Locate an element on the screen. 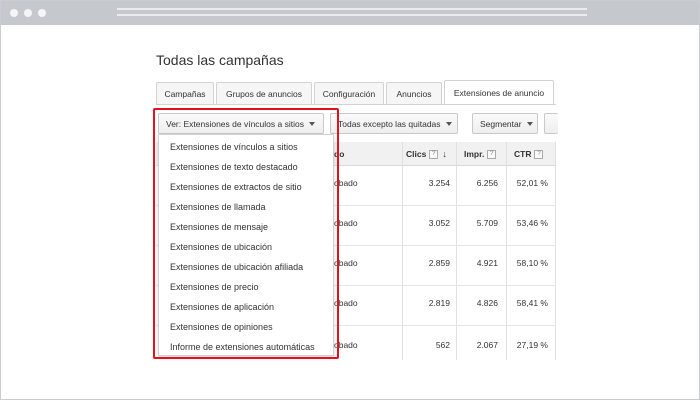 The height and width of the screenshot is (400, 700). menu-item-message-extensions: Extensiones de mensaje is located at coordinates (219, 227).